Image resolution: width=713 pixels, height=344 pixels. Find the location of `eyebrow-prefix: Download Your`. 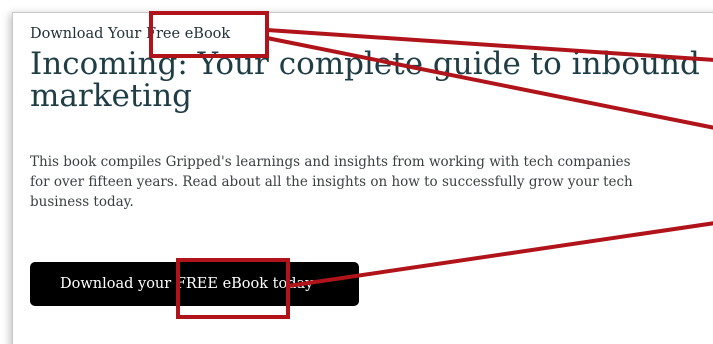

eyebrow-prefix: Download Your is located at coordinates (88, 34).